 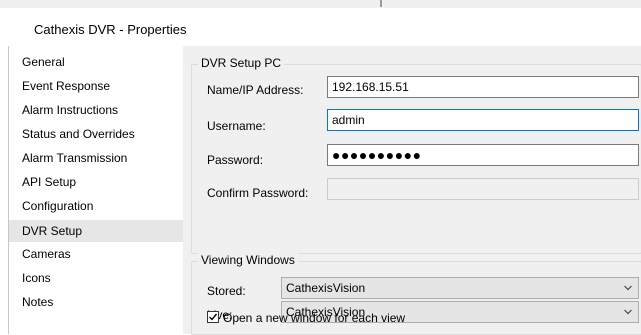 What do you see at coordinates (96, 302) in the screenshot?
I see `sidebar-item-notes: Notes` at bounding box center [96, 302].